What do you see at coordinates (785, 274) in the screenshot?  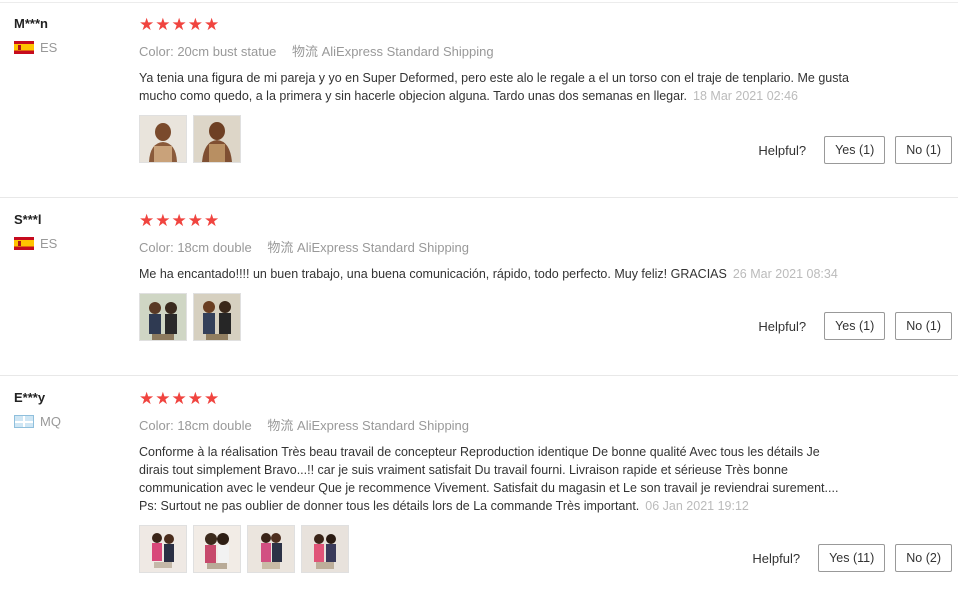 I see `review-date: 26 Mar 2021 08:34` at bounding box center [785, 274].